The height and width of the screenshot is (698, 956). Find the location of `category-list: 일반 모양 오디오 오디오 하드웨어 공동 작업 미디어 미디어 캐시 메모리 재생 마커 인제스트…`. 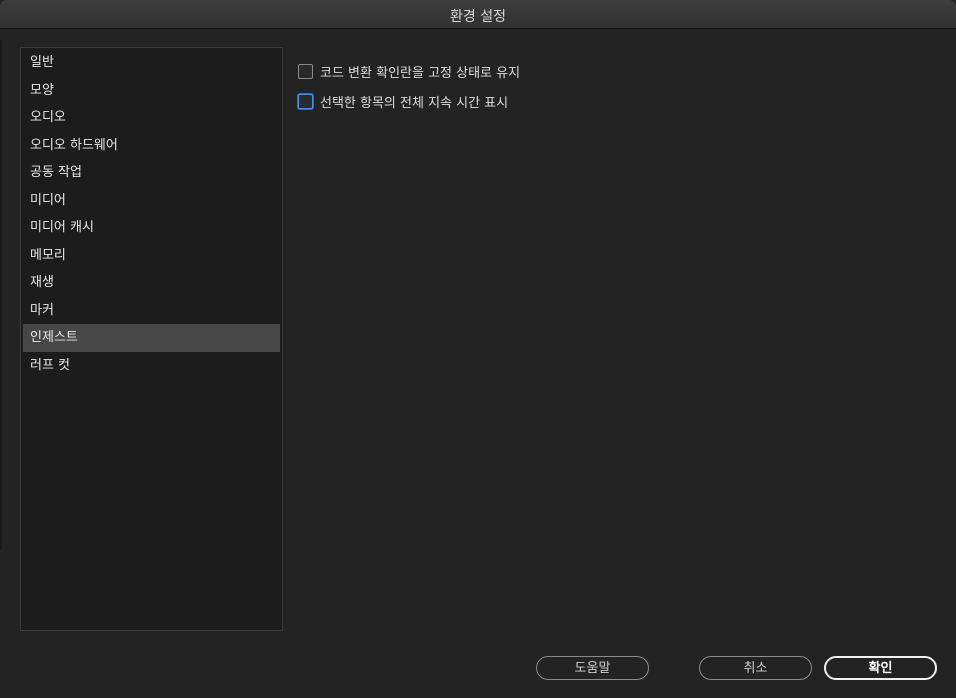

category-list: 일반 모양 오디오 오디오 하드웨어 공동 작업 미디어 미디어 캐시 메모리 재생 마커 인제스트… is located at coordinates (151, 213).